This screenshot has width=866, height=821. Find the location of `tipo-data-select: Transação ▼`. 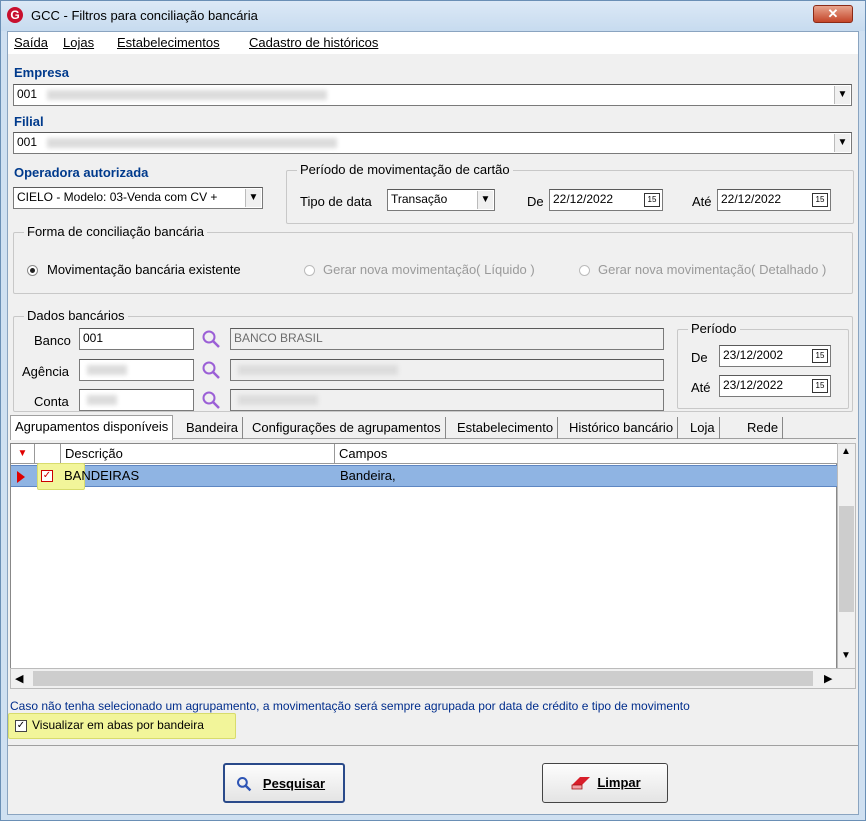

tipo-data-select: Transação ▼ is located at coordinates (441, 200).